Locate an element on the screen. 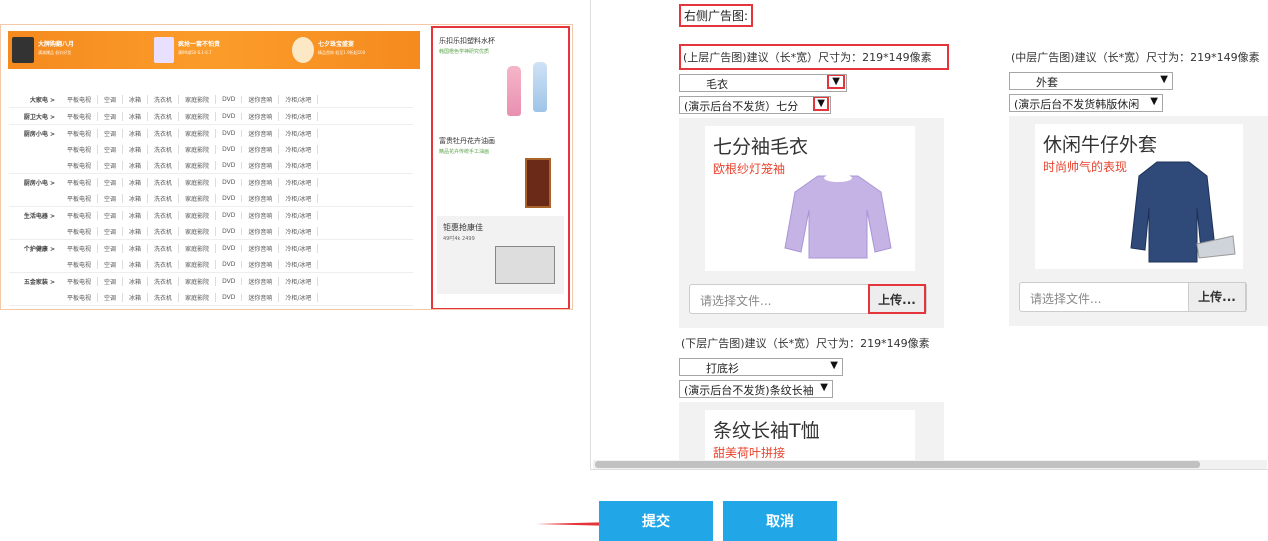 This screenshot has height=541, width=1268. submit-button: 提交 is located at coordinates (656, 521).